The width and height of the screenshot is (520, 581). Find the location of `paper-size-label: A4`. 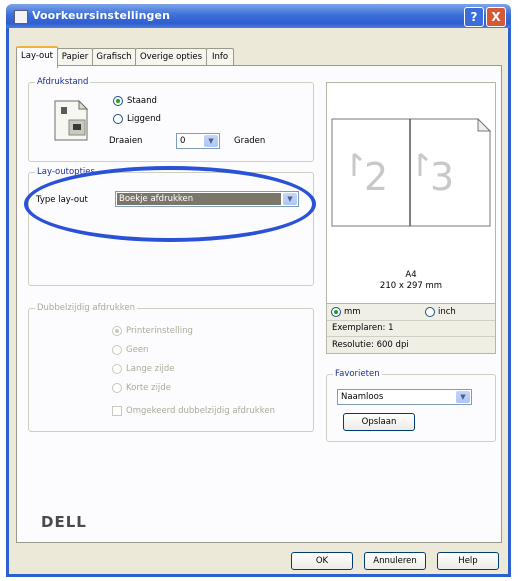

paper-size-label: A4 is located at coordinates (411, 275).